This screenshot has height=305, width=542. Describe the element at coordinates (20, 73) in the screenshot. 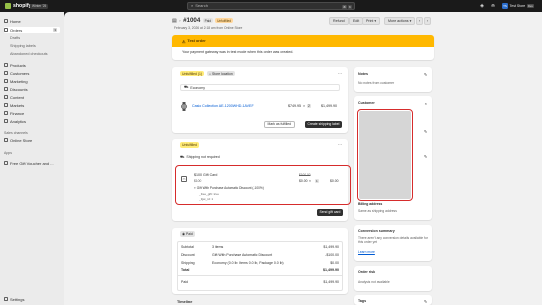

I see `sidebar-item-label: Customers` at that location.